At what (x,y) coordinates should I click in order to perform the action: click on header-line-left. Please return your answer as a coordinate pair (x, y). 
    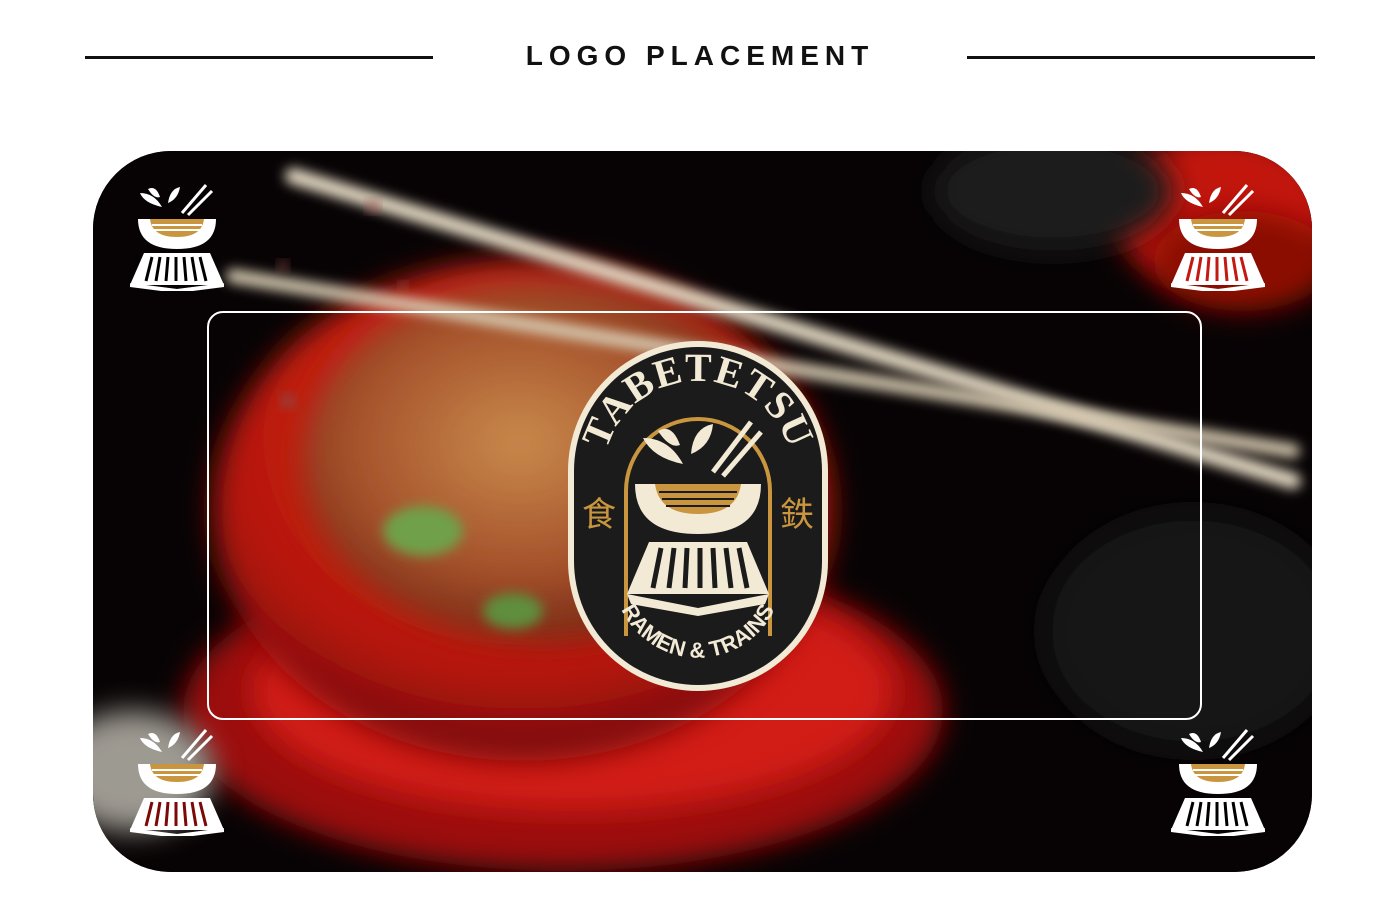
    Looking at the image, I should click on (259, 57).